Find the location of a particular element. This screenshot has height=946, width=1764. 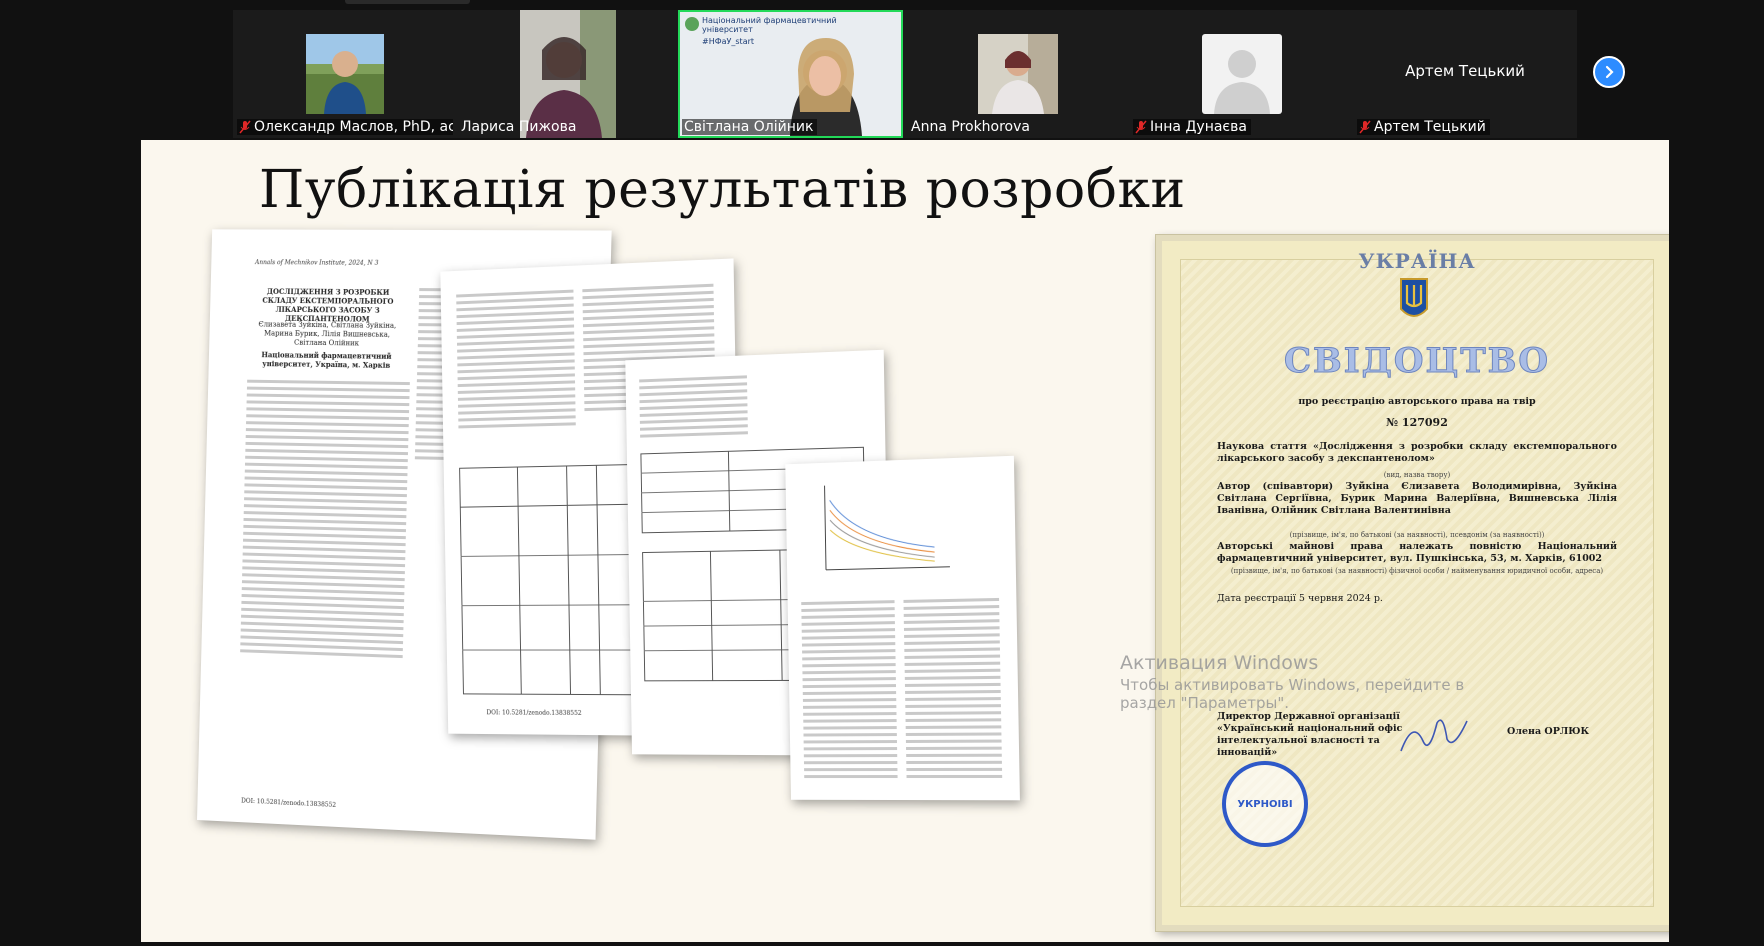

participant-name: Інна Дунаєва is located at coordinates (1198, 127).